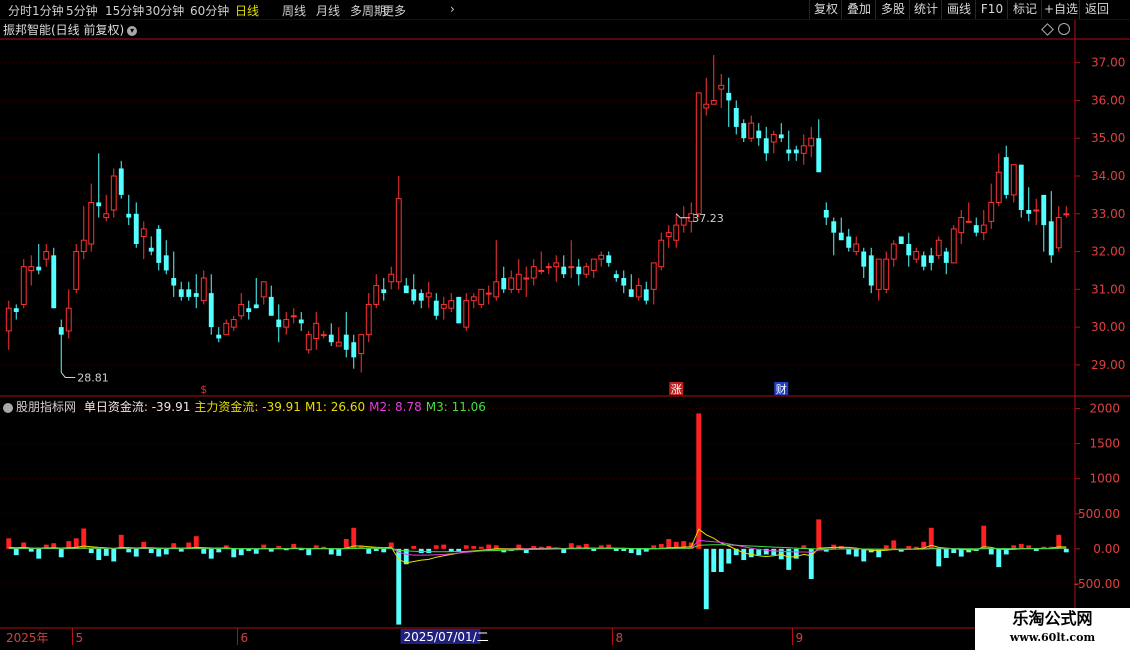 This screenshot has width=1130, height=650. Describe the element at coordinates (203, 389) in the screenshot. I see `event-marker: $` at that location.